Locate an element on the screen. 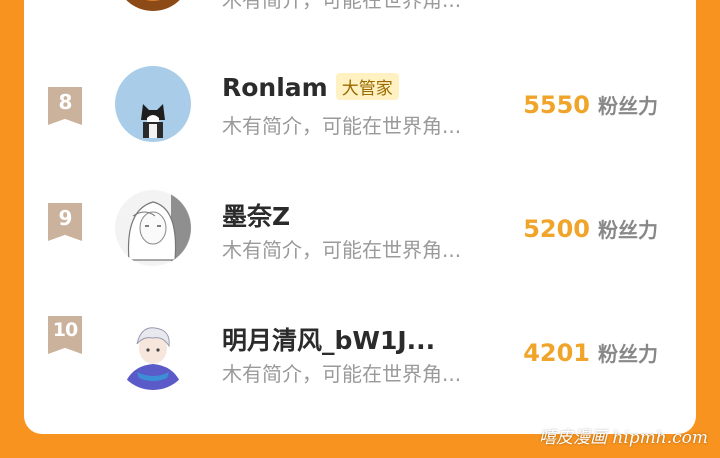  fan-count: 4201 is located at coordinates (556, 353).